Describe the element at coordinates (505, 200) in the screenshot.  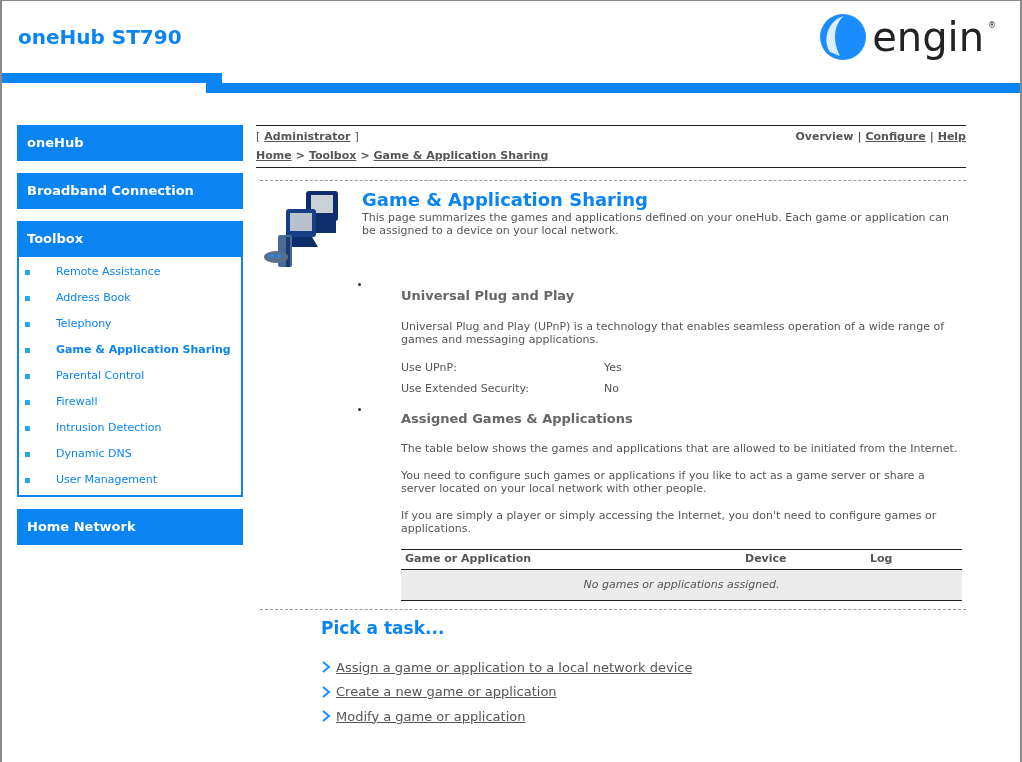
I see `page-title: Game & Application Sharing` at that location.